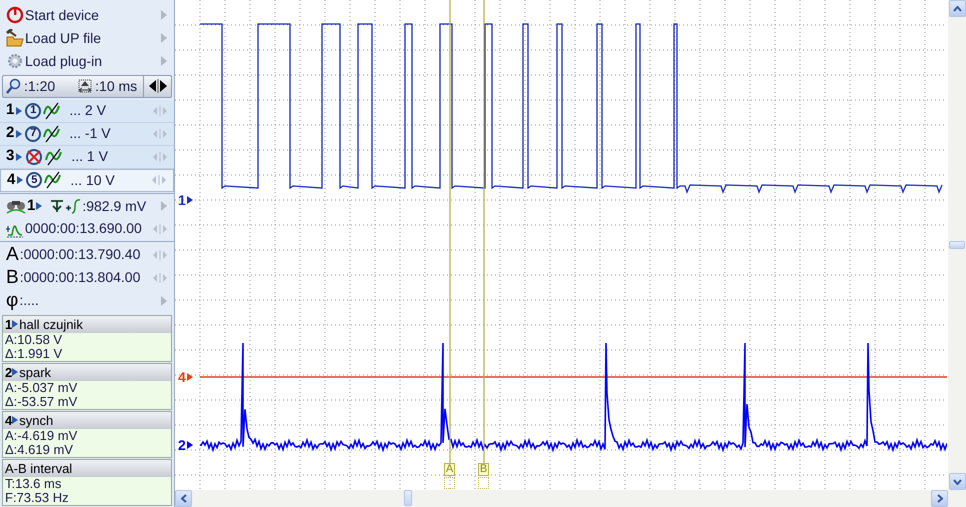 The width and height of the screenshot is (966, 507). Describe the element at coordinates (41, 435) in the screenshot. I see `measurement-value: A:-4.619 mV` at that location.